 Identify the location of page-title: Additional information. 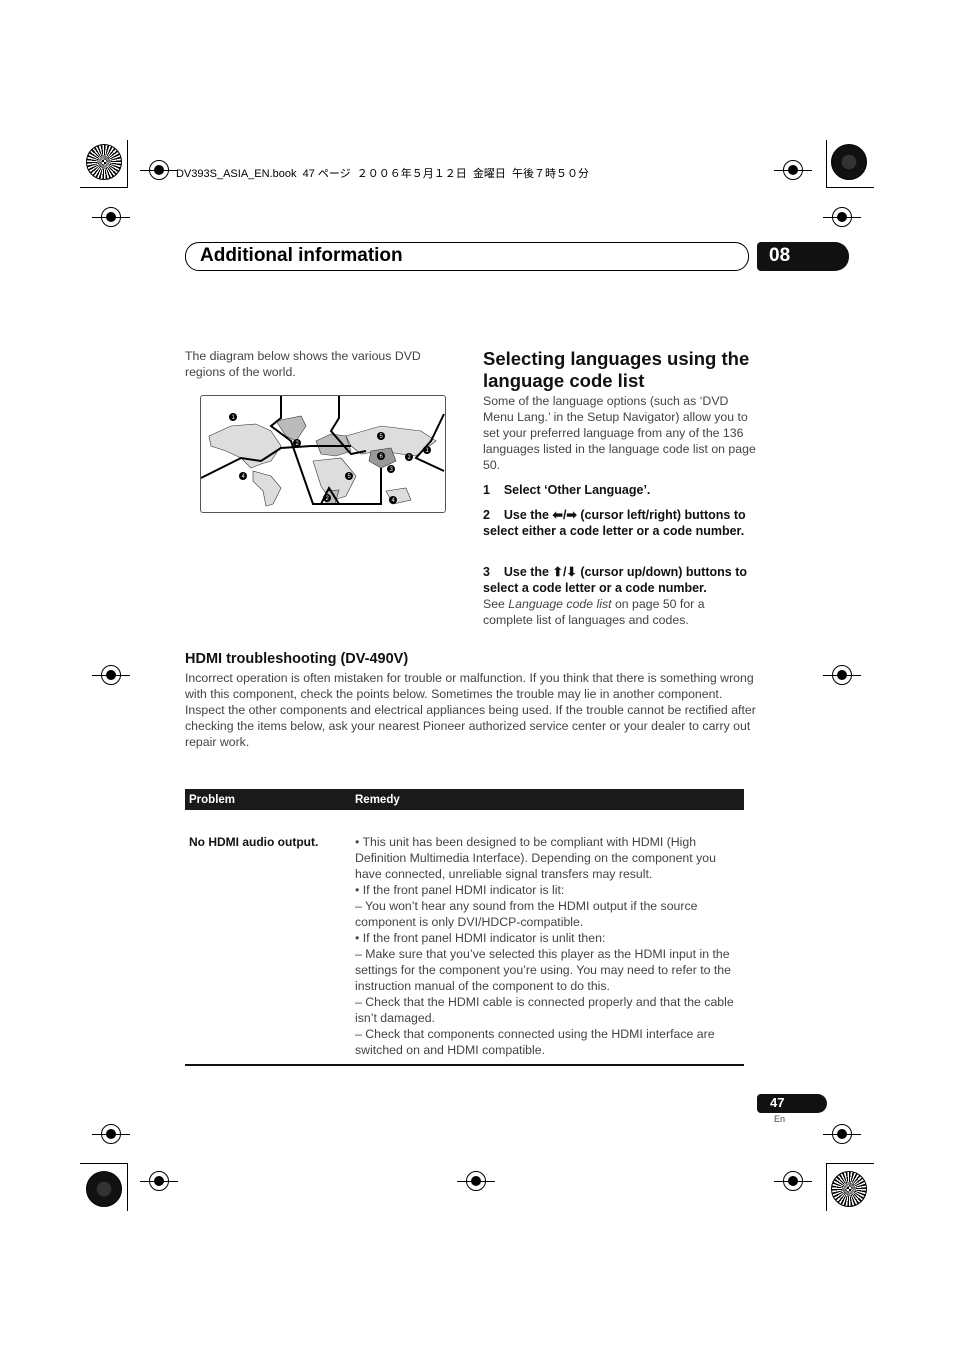
(301, 255).